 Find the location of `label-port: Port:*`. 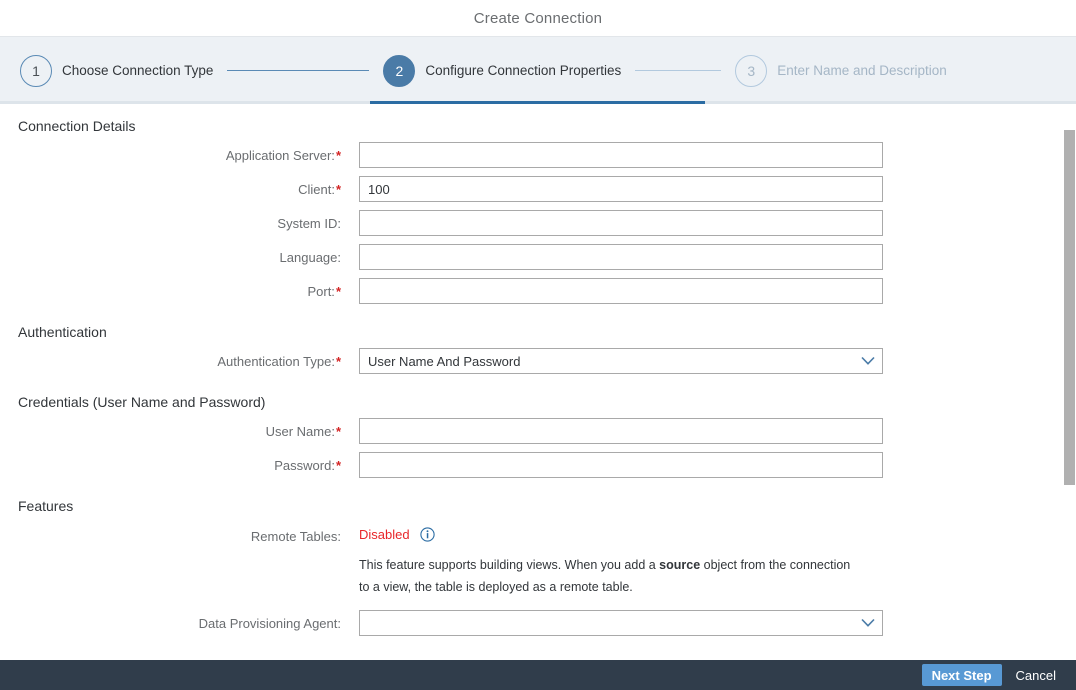

label-port: Port:* is located at coordinates (324, 291).